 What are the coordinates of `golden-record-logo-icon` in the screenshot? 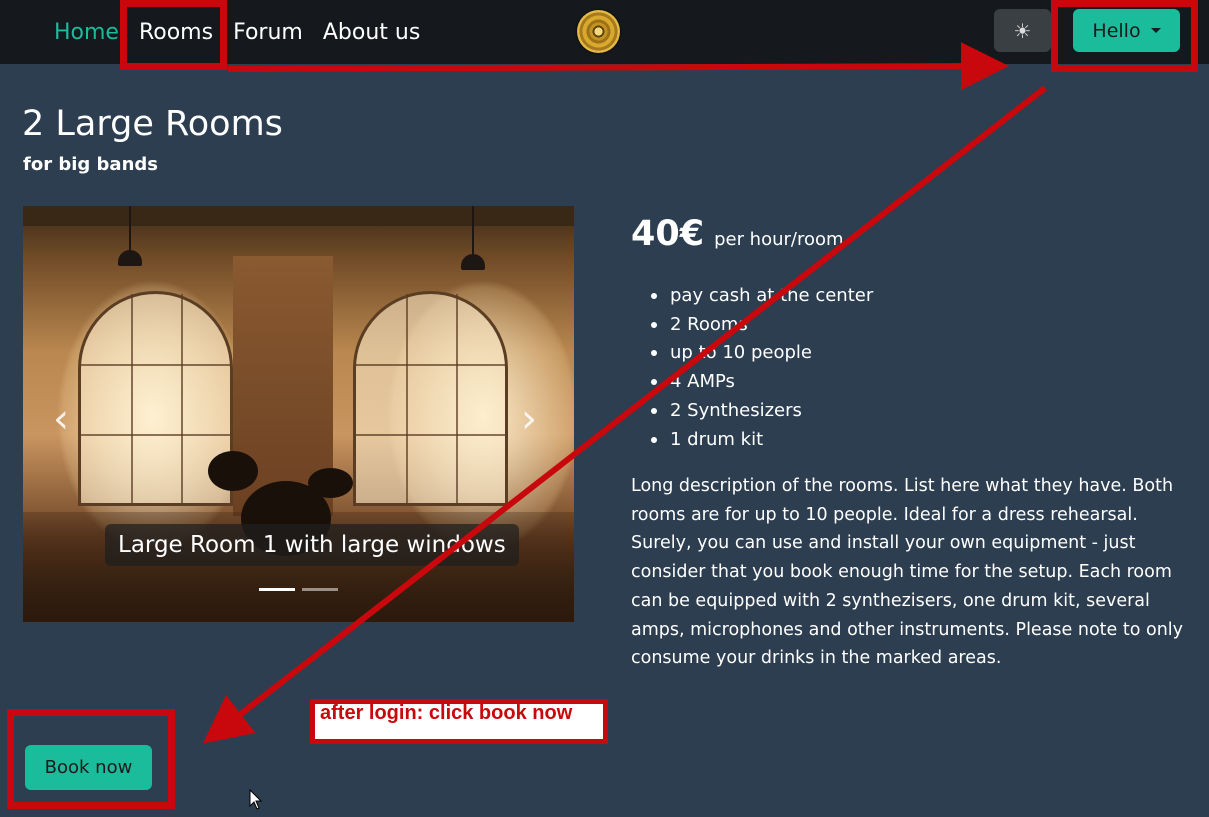 It's located at (598, 31).